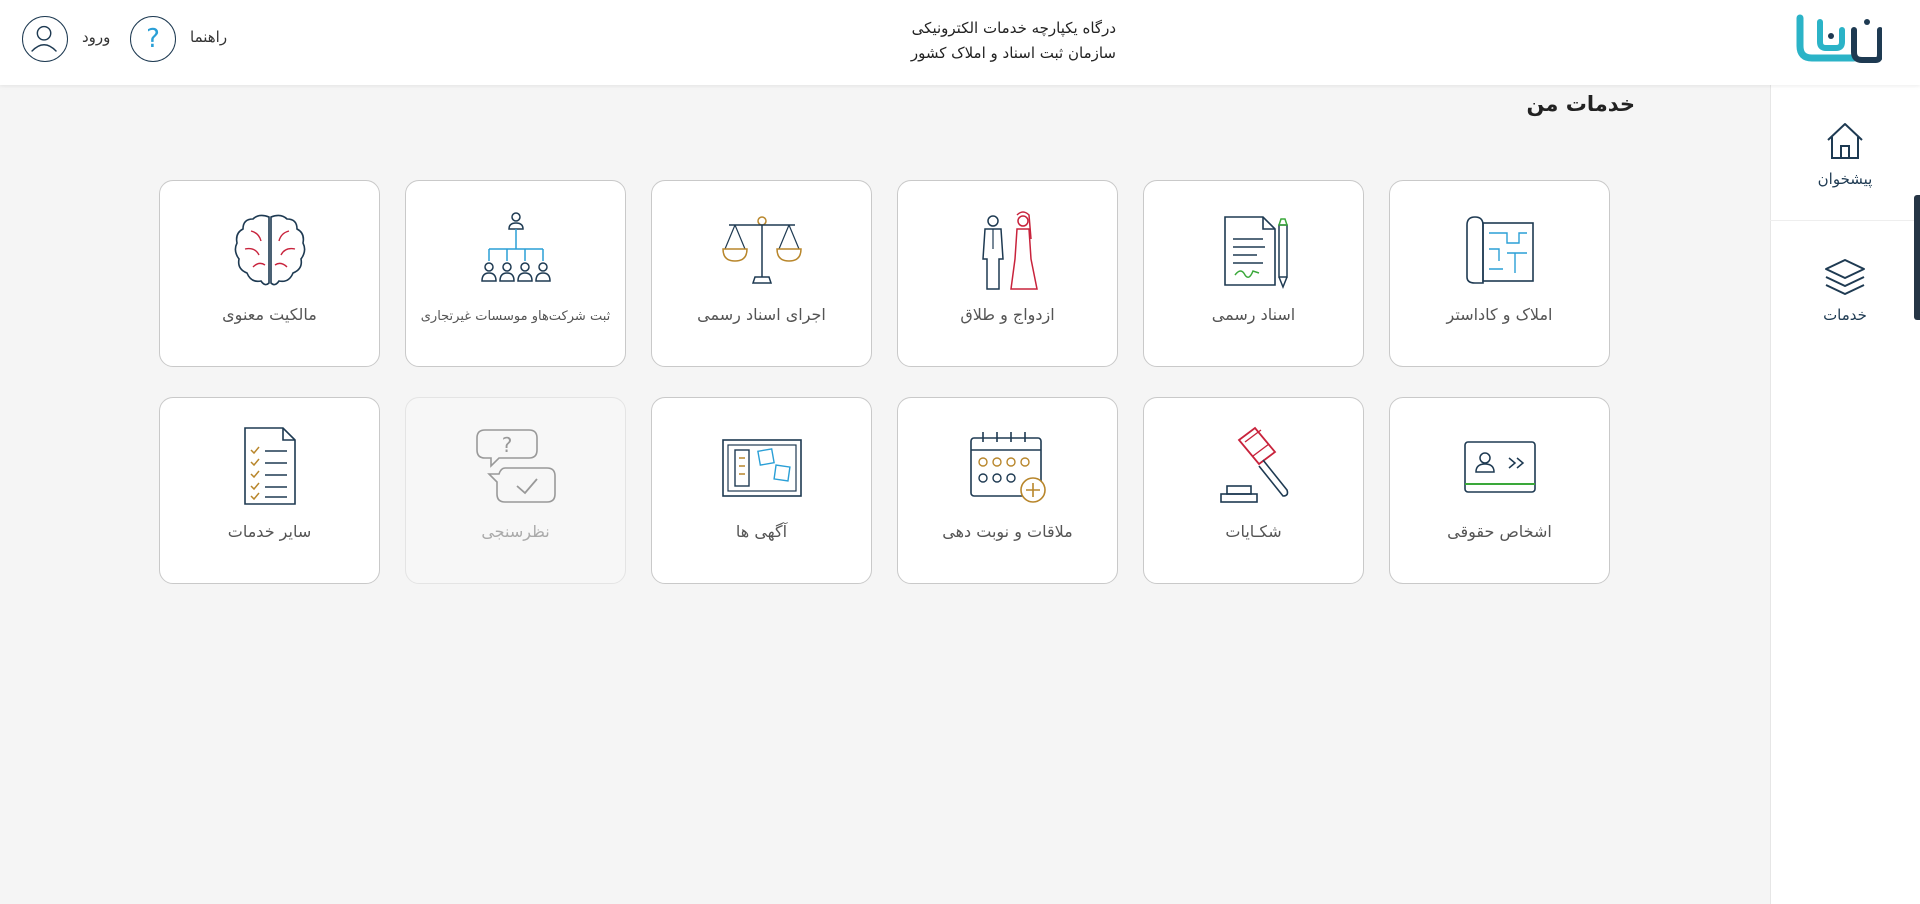  Describe the element at coordinates (1253, 314) in the screenshot. I see `service-tile-label: اسناد رسمی` at that location.